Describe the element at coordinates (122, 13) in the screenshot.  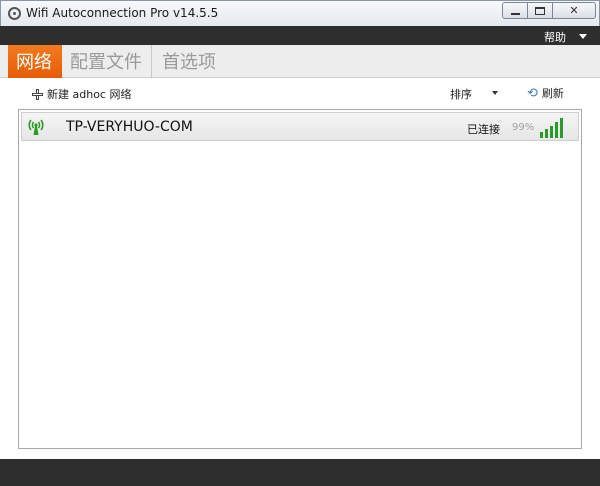
I see `window-title: Wifi Autoconnection Pro v14.5.5` at that location.